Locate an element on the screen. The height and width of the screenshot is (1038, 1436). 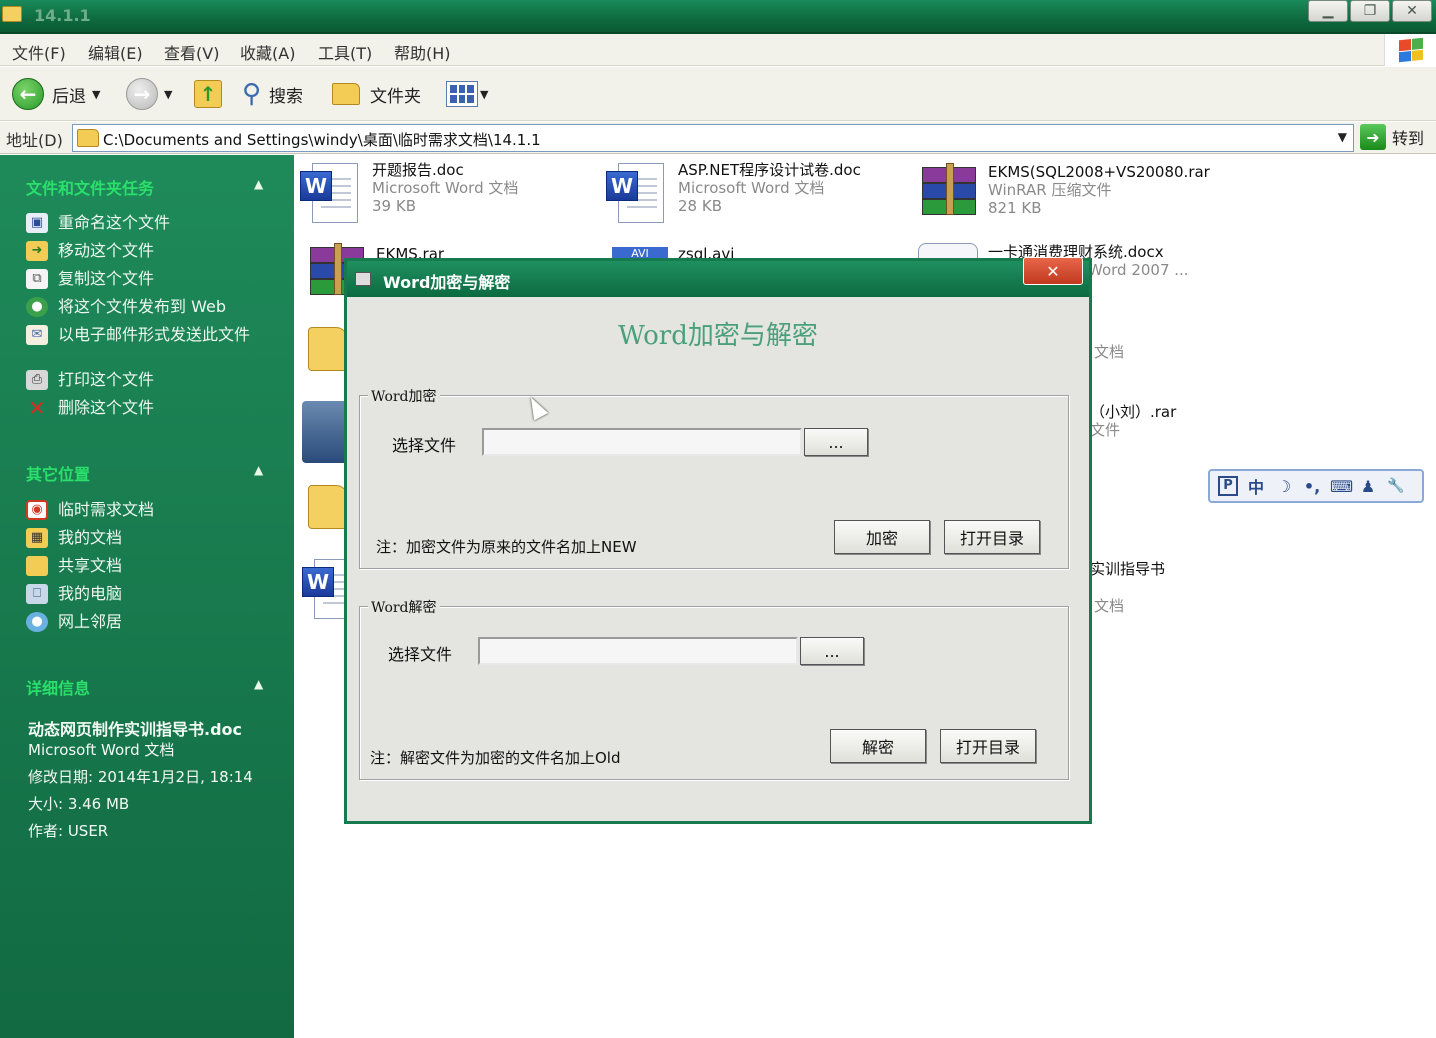
views-button: ▼ is located at coordinates (467, 94).